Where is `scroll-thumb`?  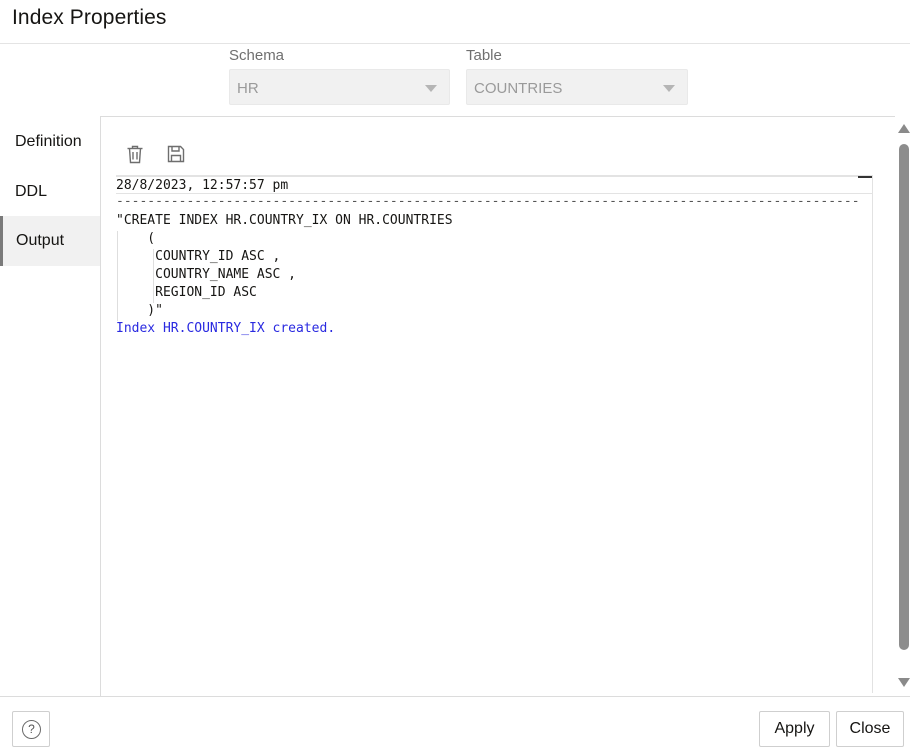 scroll-thumb is located at coordinates (904, 397).